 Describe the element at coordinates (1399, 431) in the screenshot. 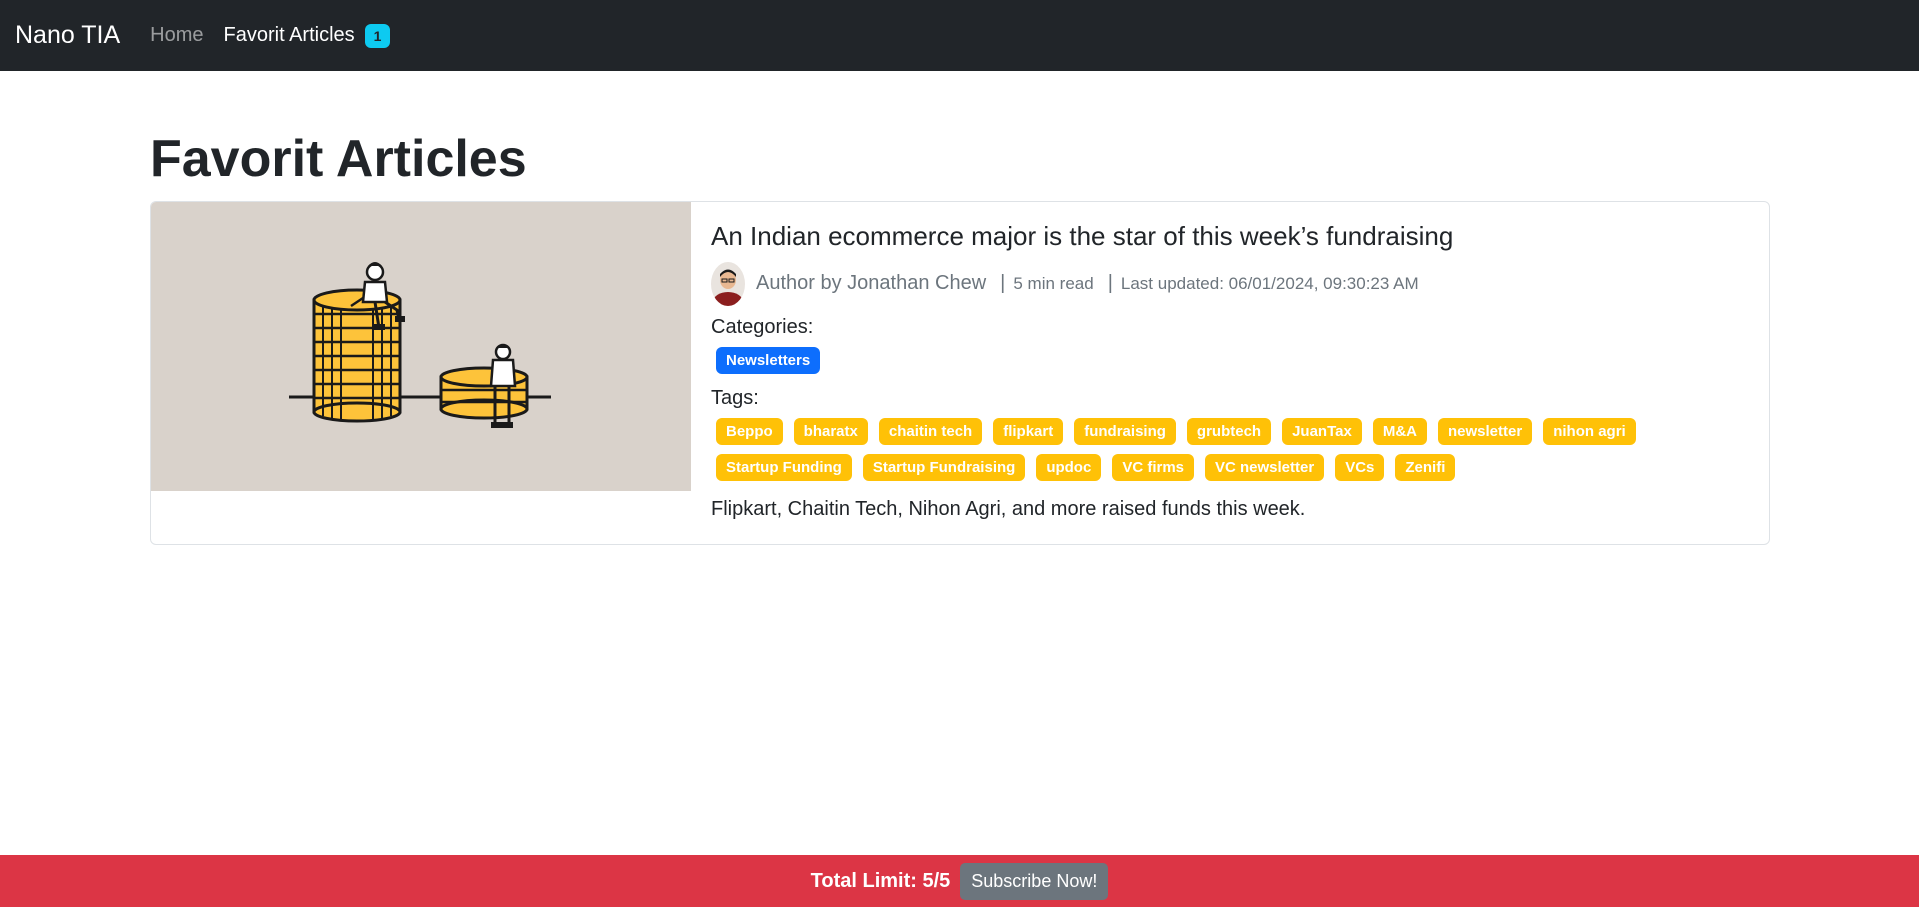

I see `tag-badge: M&A` at that location.